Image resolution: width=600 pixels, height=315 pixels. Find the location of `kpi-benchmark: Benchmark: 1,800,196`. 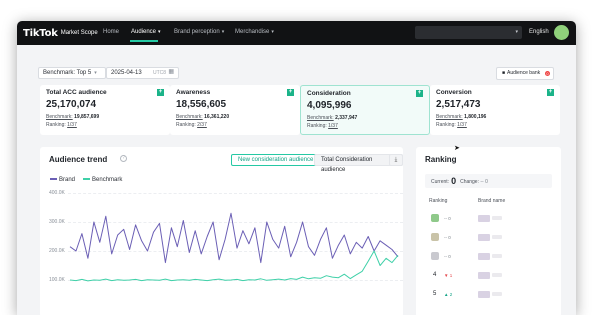

kpi-benchmark: Benchmark: 1,800,196 is located at coordinates (461, 117).